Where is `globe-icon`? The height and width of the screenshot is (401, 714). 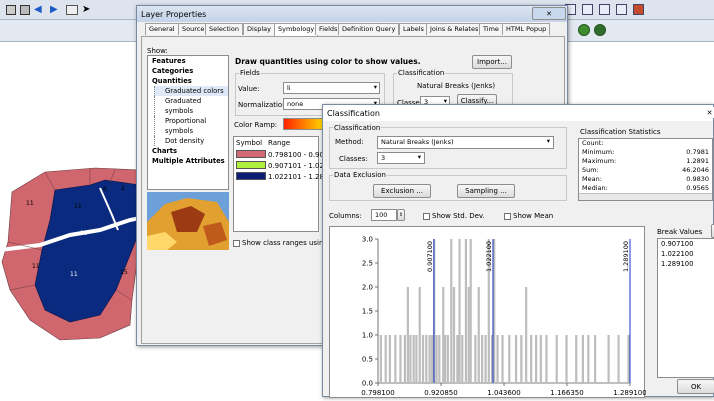 globe-icon is located at coordinates (584, 30).